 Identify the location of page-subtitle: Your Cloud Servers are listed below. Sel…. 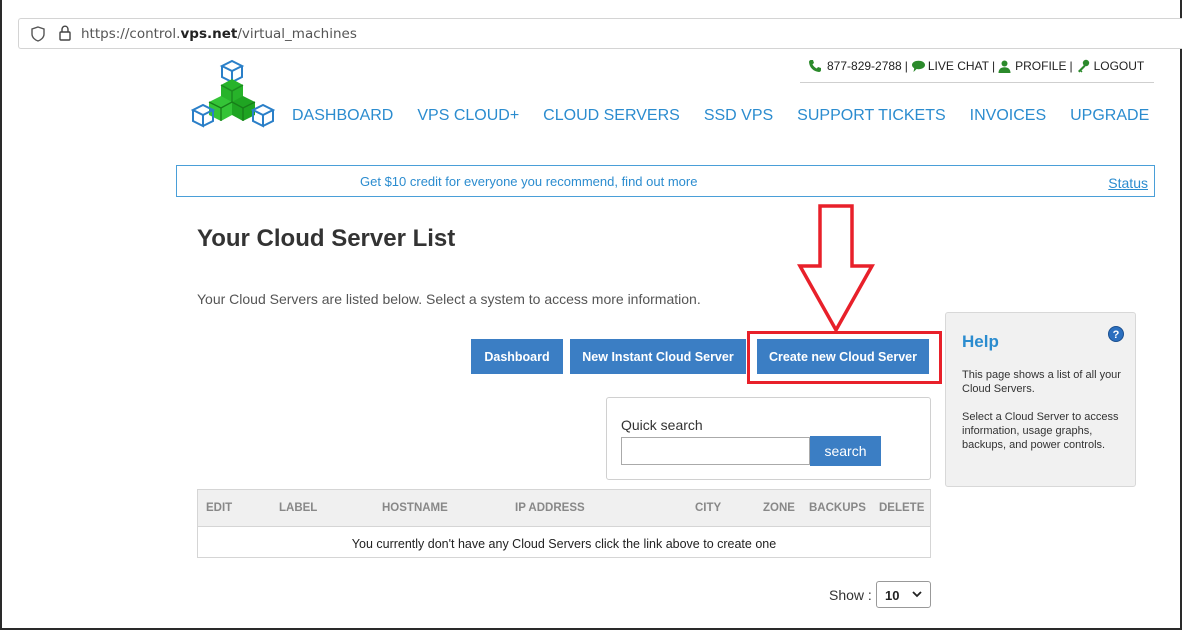
(449, 299).